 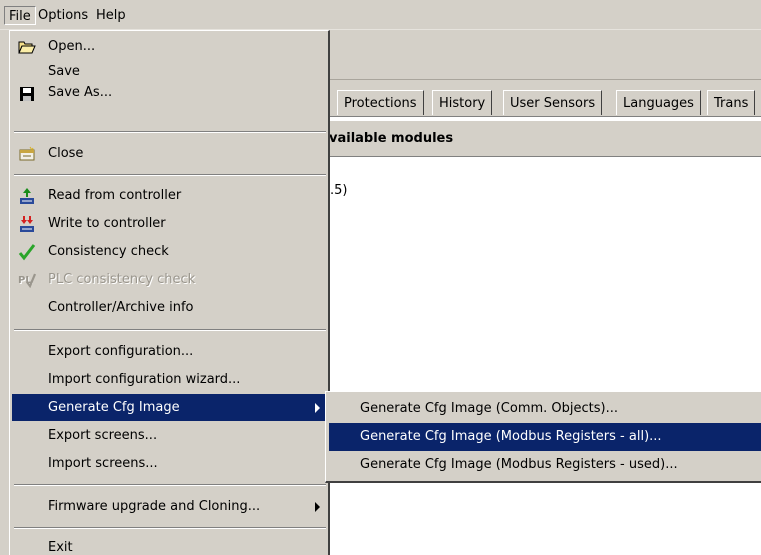 What do you see at coordinates (27, 94) in the screenshot?
I see `floppy-disk-icon` at bounding box center [27, 94].